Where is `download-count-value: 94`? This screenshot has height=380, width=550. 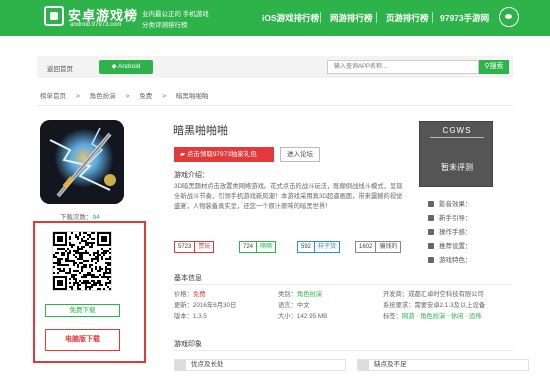 download-count-value: 94 is located at coordinates (96, 217).